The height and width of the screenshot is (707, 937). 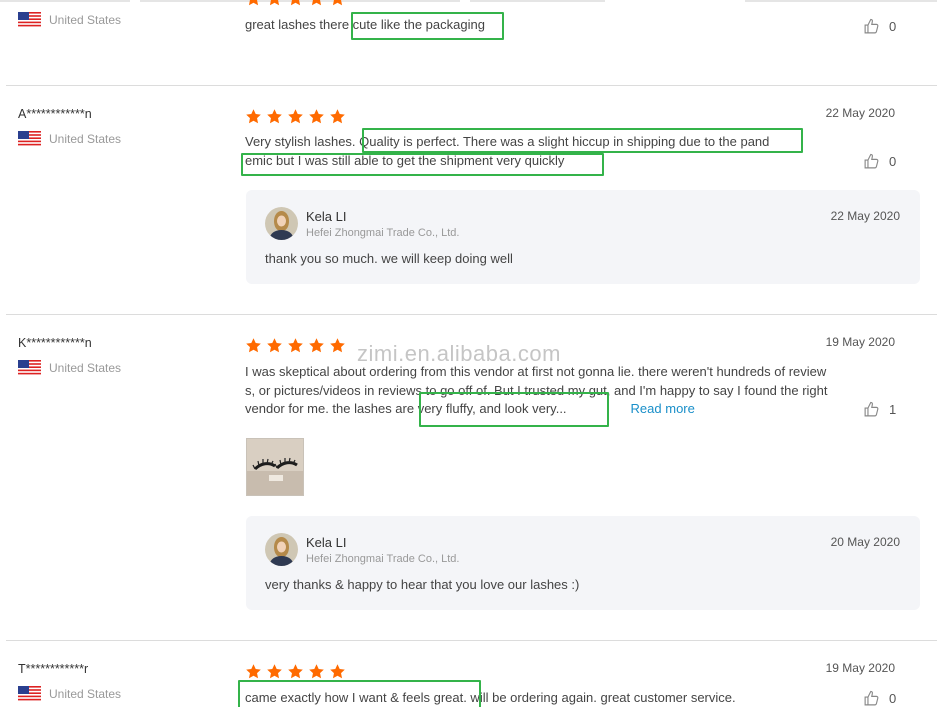 What do you see at coordinates (893, 409) in the screenshot?
I see `like-count: 1` at bounding box center [893, 409].